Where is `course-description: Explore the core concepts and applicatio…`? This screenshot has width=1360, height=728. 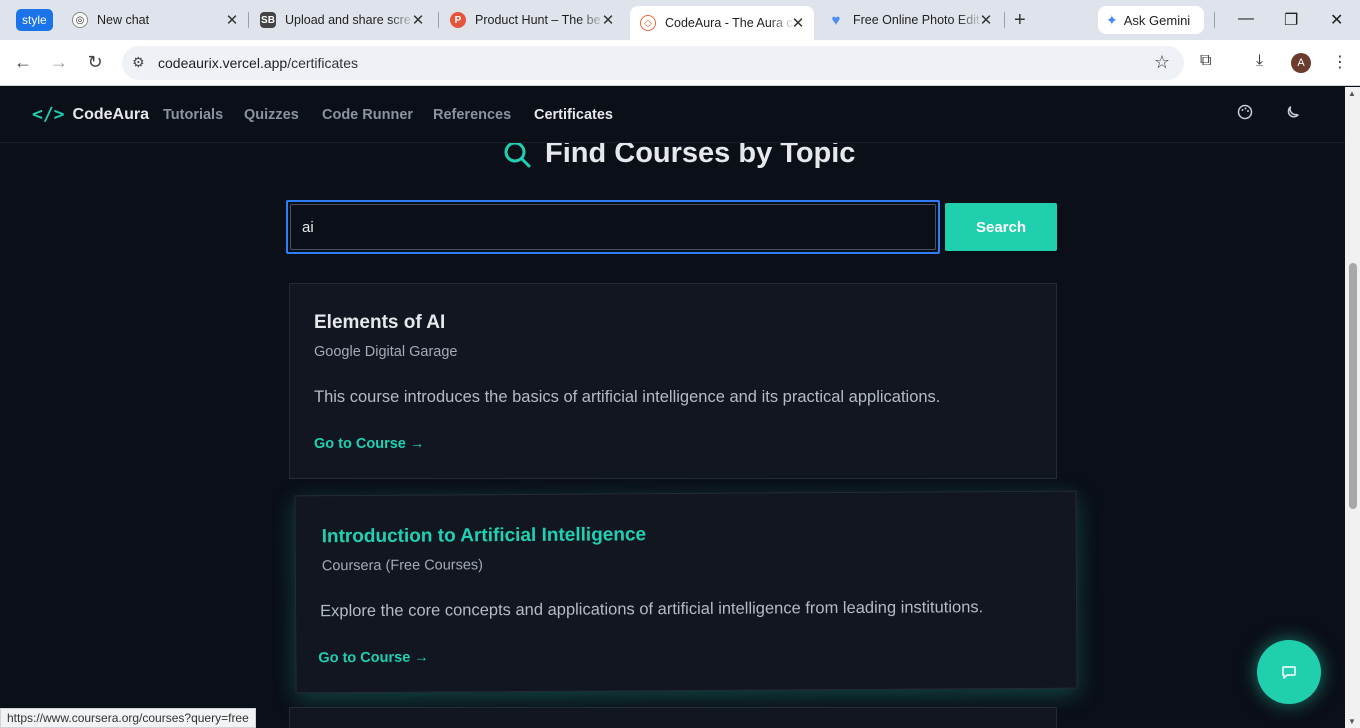
course-description: Explore the core concepts and applicatio… is located at coordinates (652, 609).